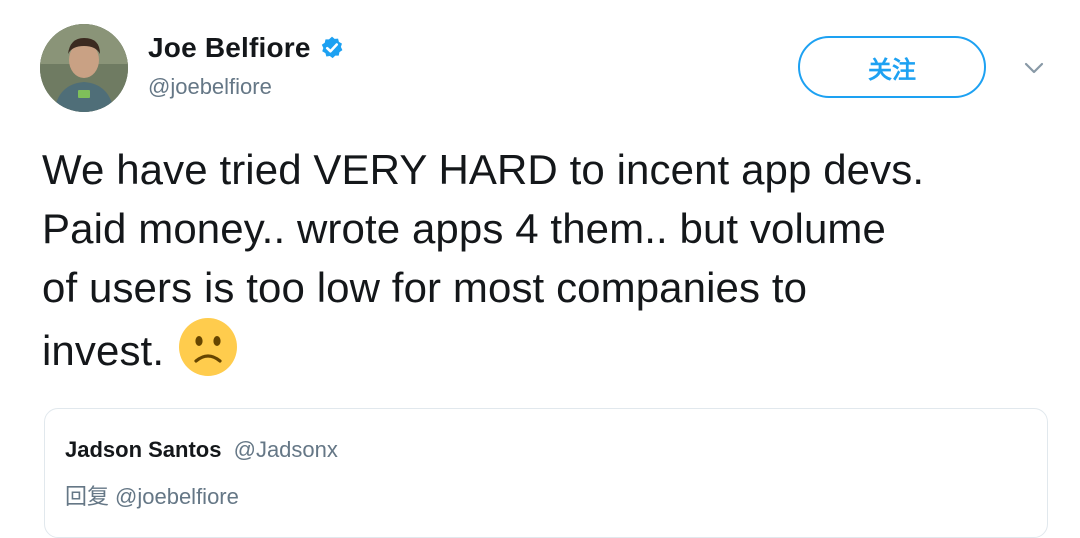 The image size is (1080, 538). Describe the element at coordinates (229, 48) in the screenshot. I see `author-display-name: Joe Belfiore` at that location.